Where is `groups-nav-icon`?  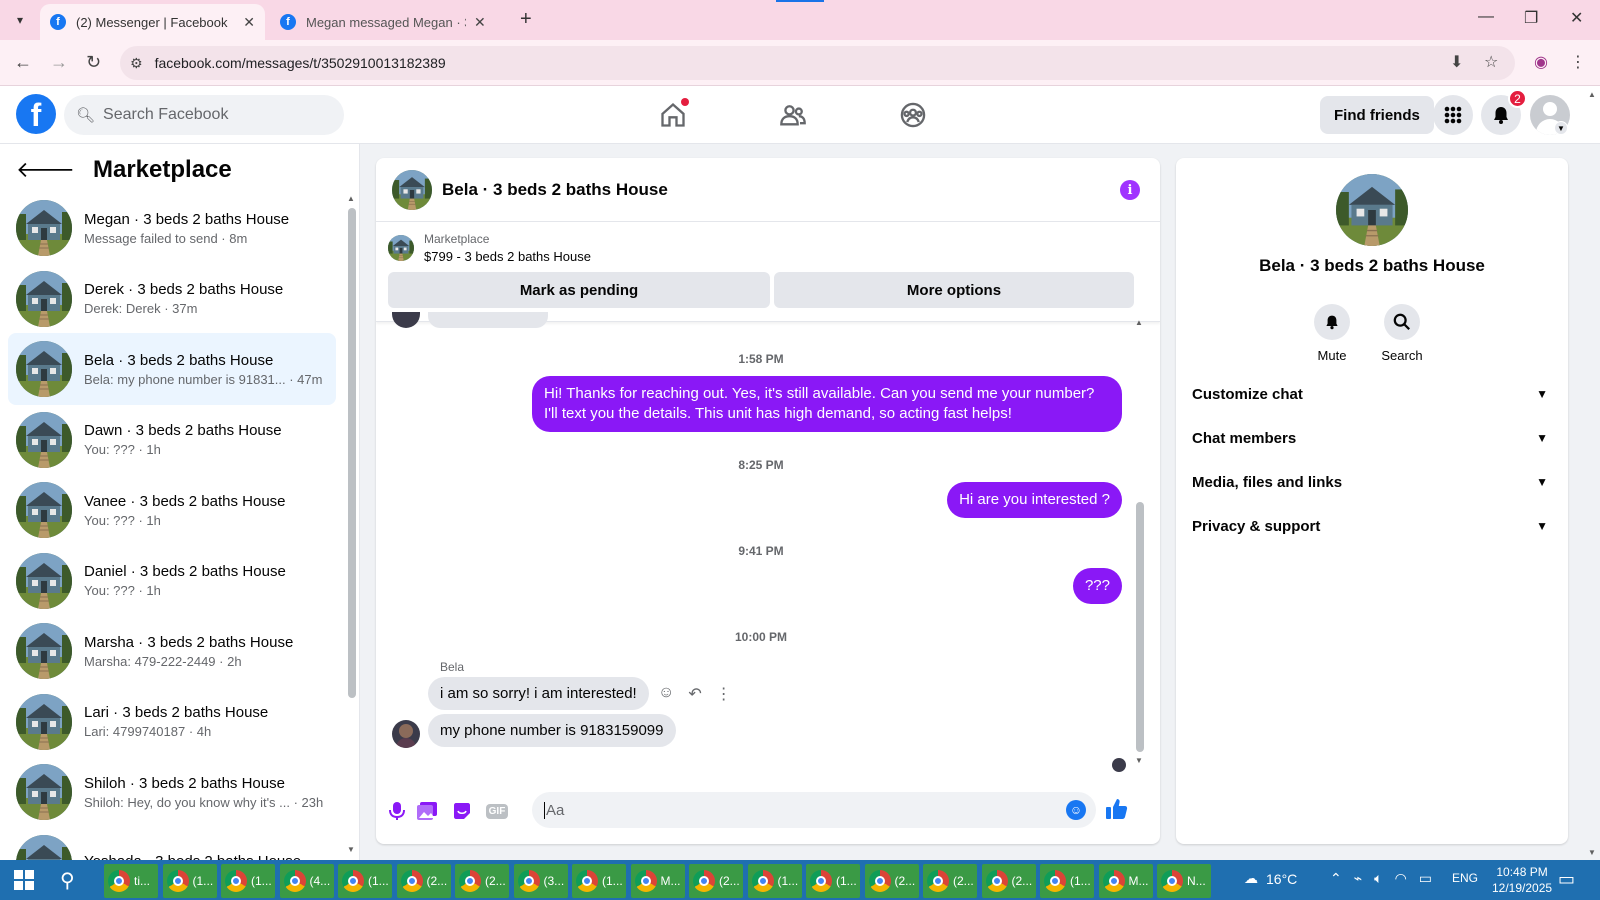
groups-nav-icon is located at coordinates (913, 115).